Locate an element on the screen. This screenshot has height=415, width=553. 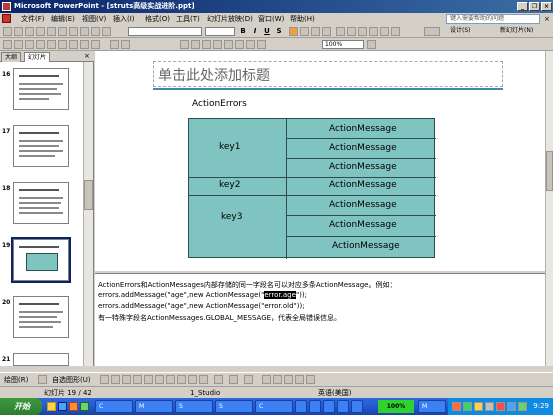
menu-window: 窗口(W) is located at coordinates (271, 19).